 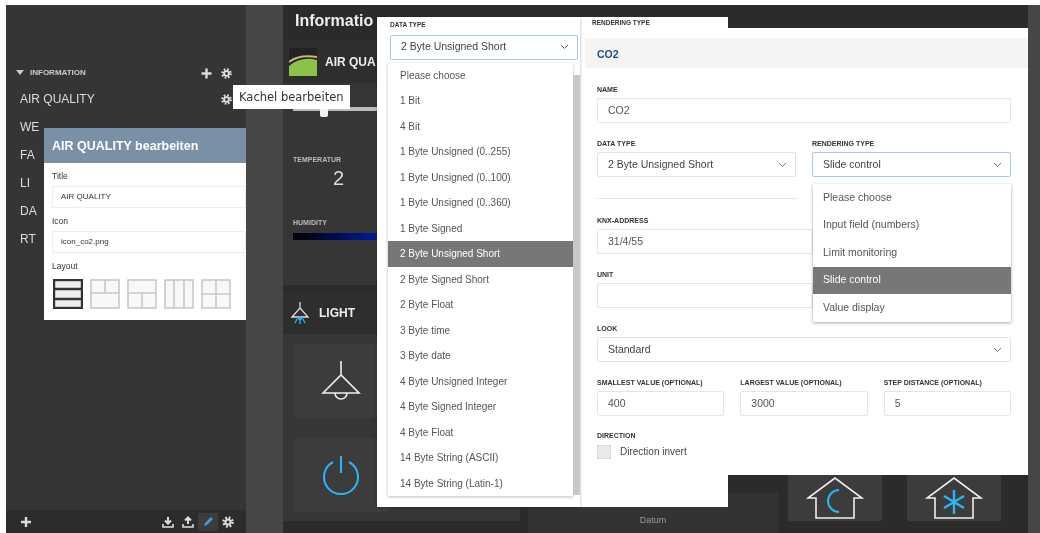 What do you see at coordinates (653, 520) in the screenshot?
I see `date-label: Datum` at bounding box center [653, 520].